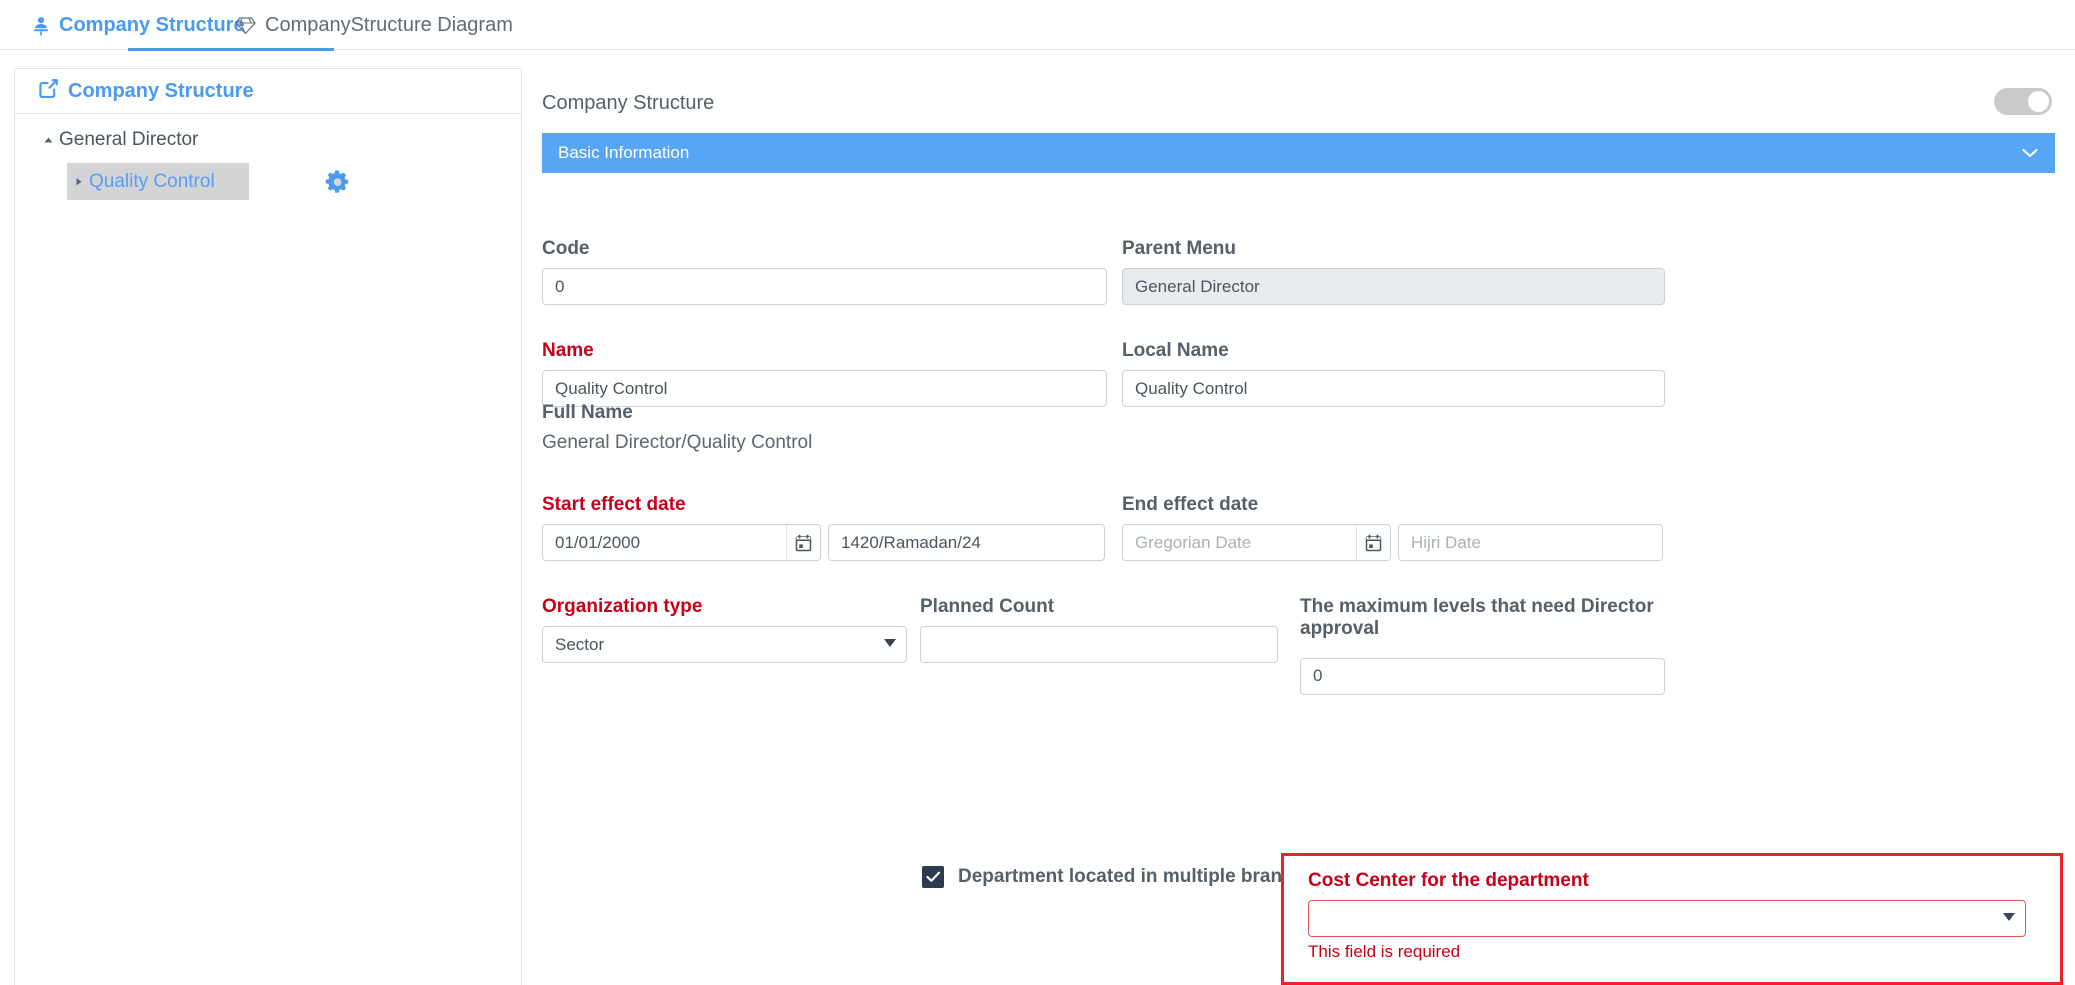  What do you see at coordinates (966, 542) in the screenshot?
I see `start-hijri-date-input` at bounding box center [966, 542].